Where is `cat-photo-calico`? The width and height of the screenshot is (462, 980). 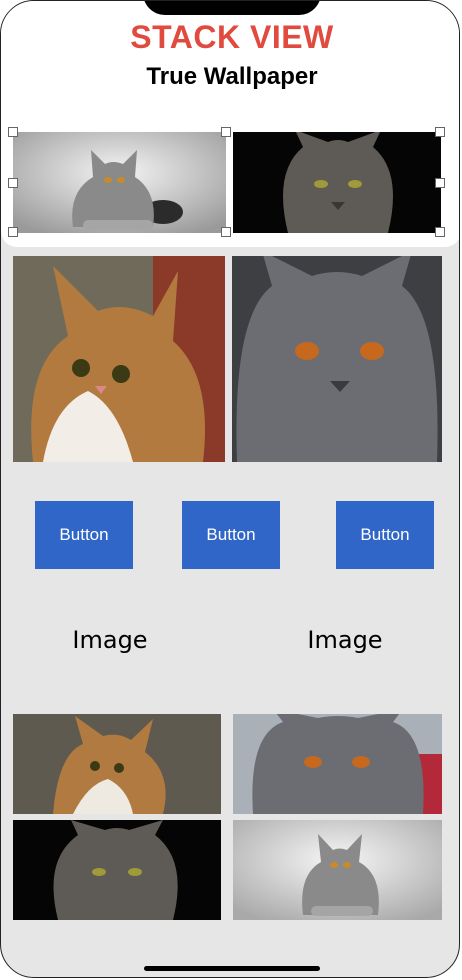 cat-photo-calico is located at coordinates (119, 359).